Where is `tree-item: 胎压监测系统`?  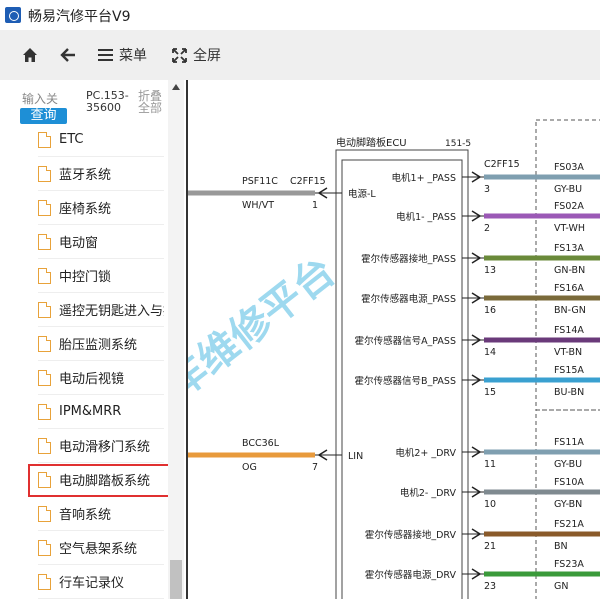
tree-item: 胎压监测系统 is located at coordinates (101, 344).